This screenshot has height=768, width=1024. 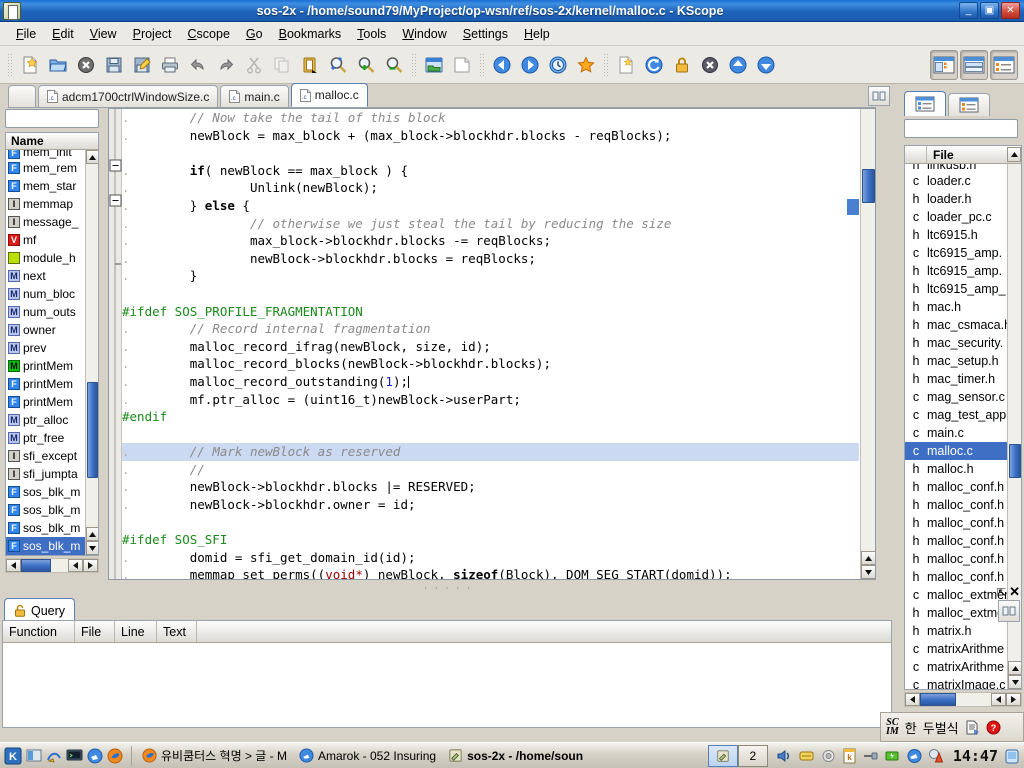 What do you see at coordinates (586, 65) in the screenshot?
I see `bookmark-star-icon` at bounding box center [586, 65].